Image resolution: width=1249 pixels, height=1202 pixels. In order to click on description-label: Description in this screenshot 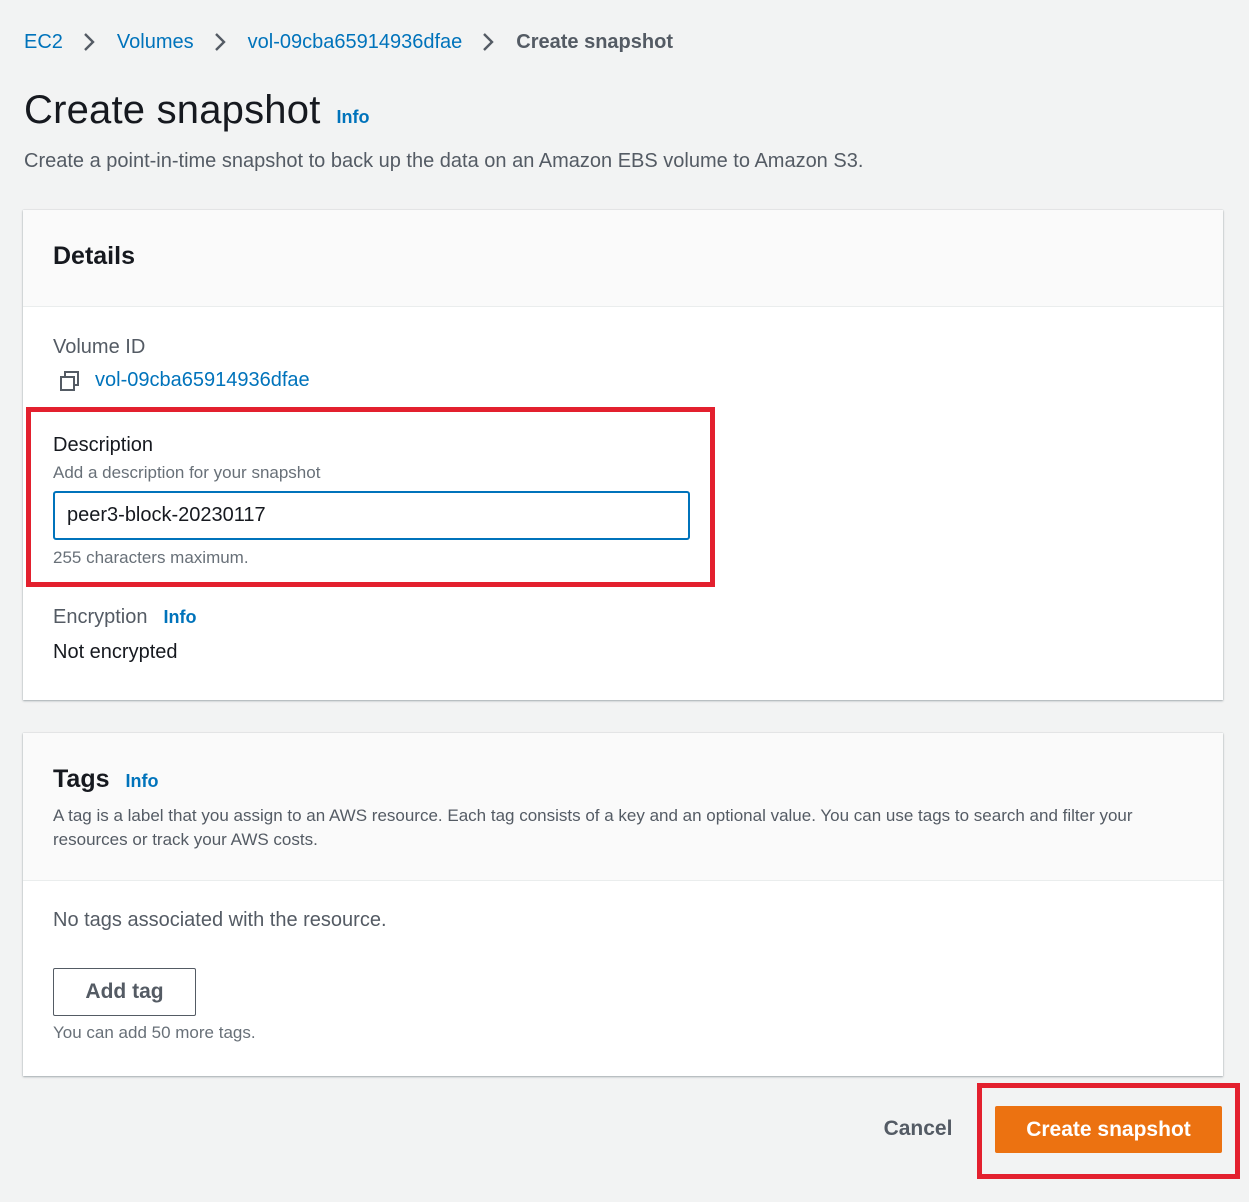, I will do `click(103, 445)`.